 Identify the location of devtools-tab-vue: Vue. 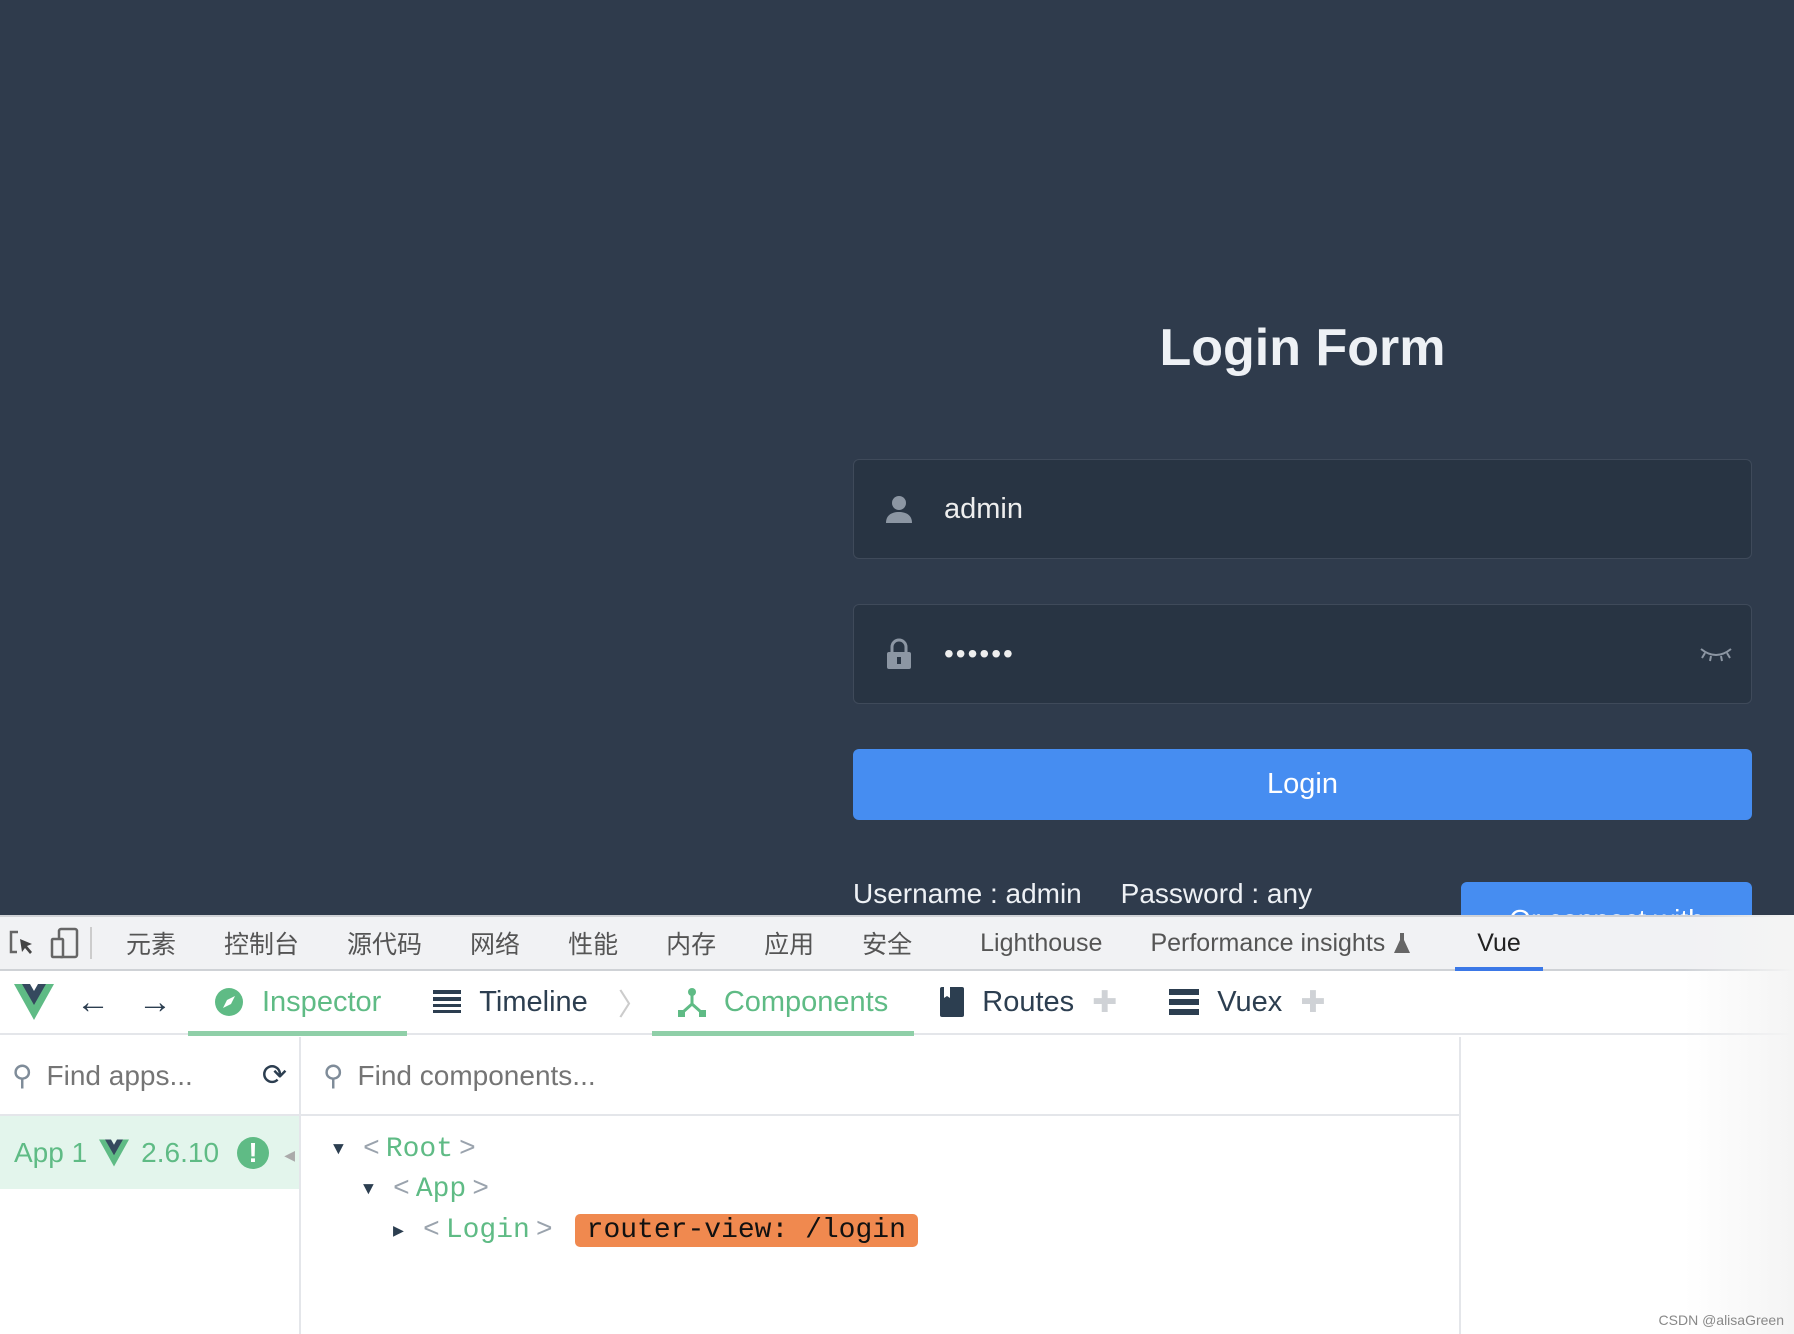
(1499, 944).